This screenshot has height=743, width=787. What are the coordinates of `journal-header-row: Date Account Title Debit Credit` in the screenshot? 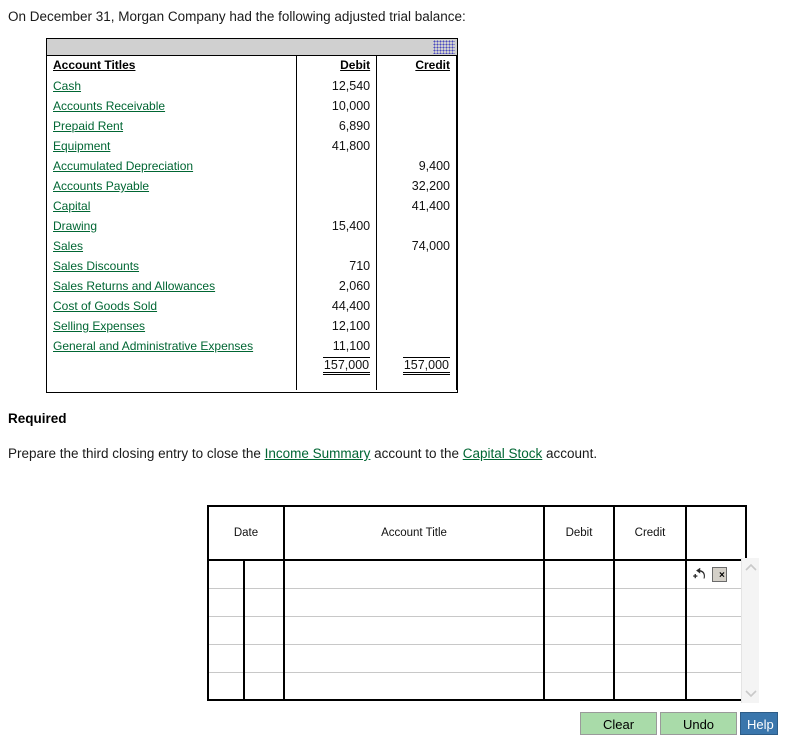 It's located at (477, 533).